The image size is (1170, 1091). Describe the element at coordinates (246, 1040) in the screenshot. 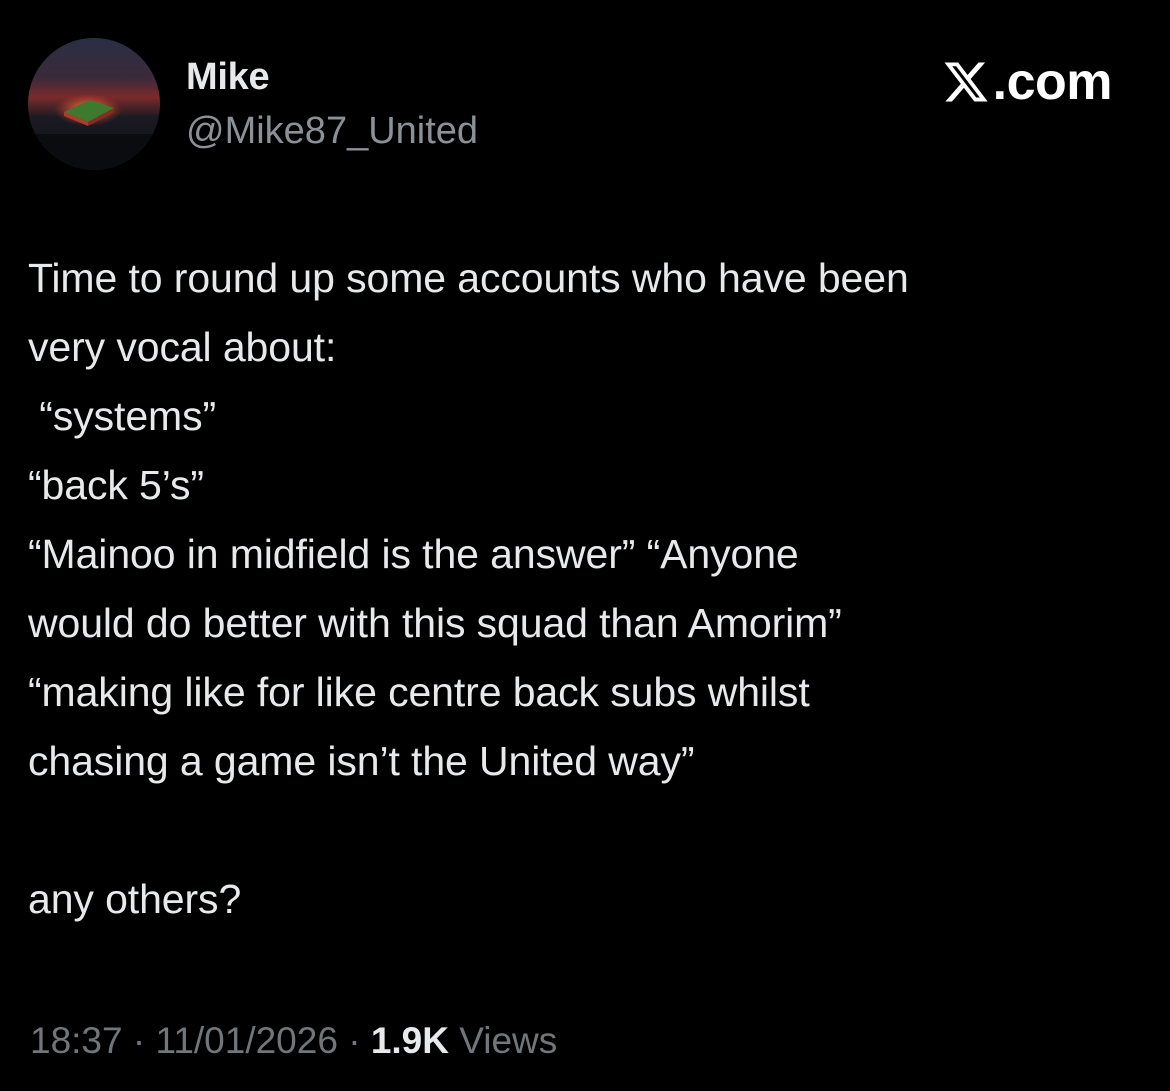

I see `tweet-date: 11/01/2026` at that location.